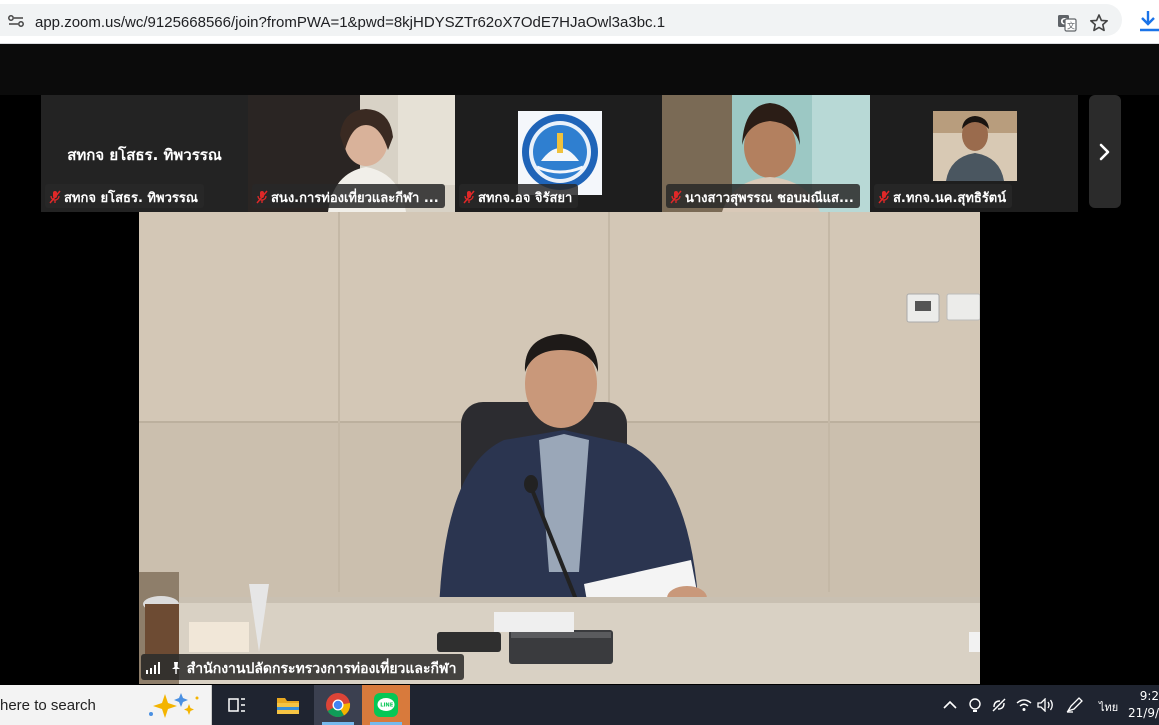  I want to click on chevron-right-icon, so click(1104, 152).